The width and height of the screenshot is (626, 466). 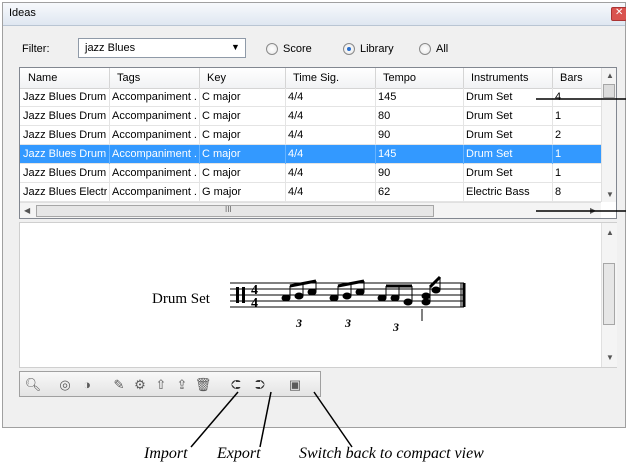 I want to click on export-callout: Export, so click(x=239, y=453).